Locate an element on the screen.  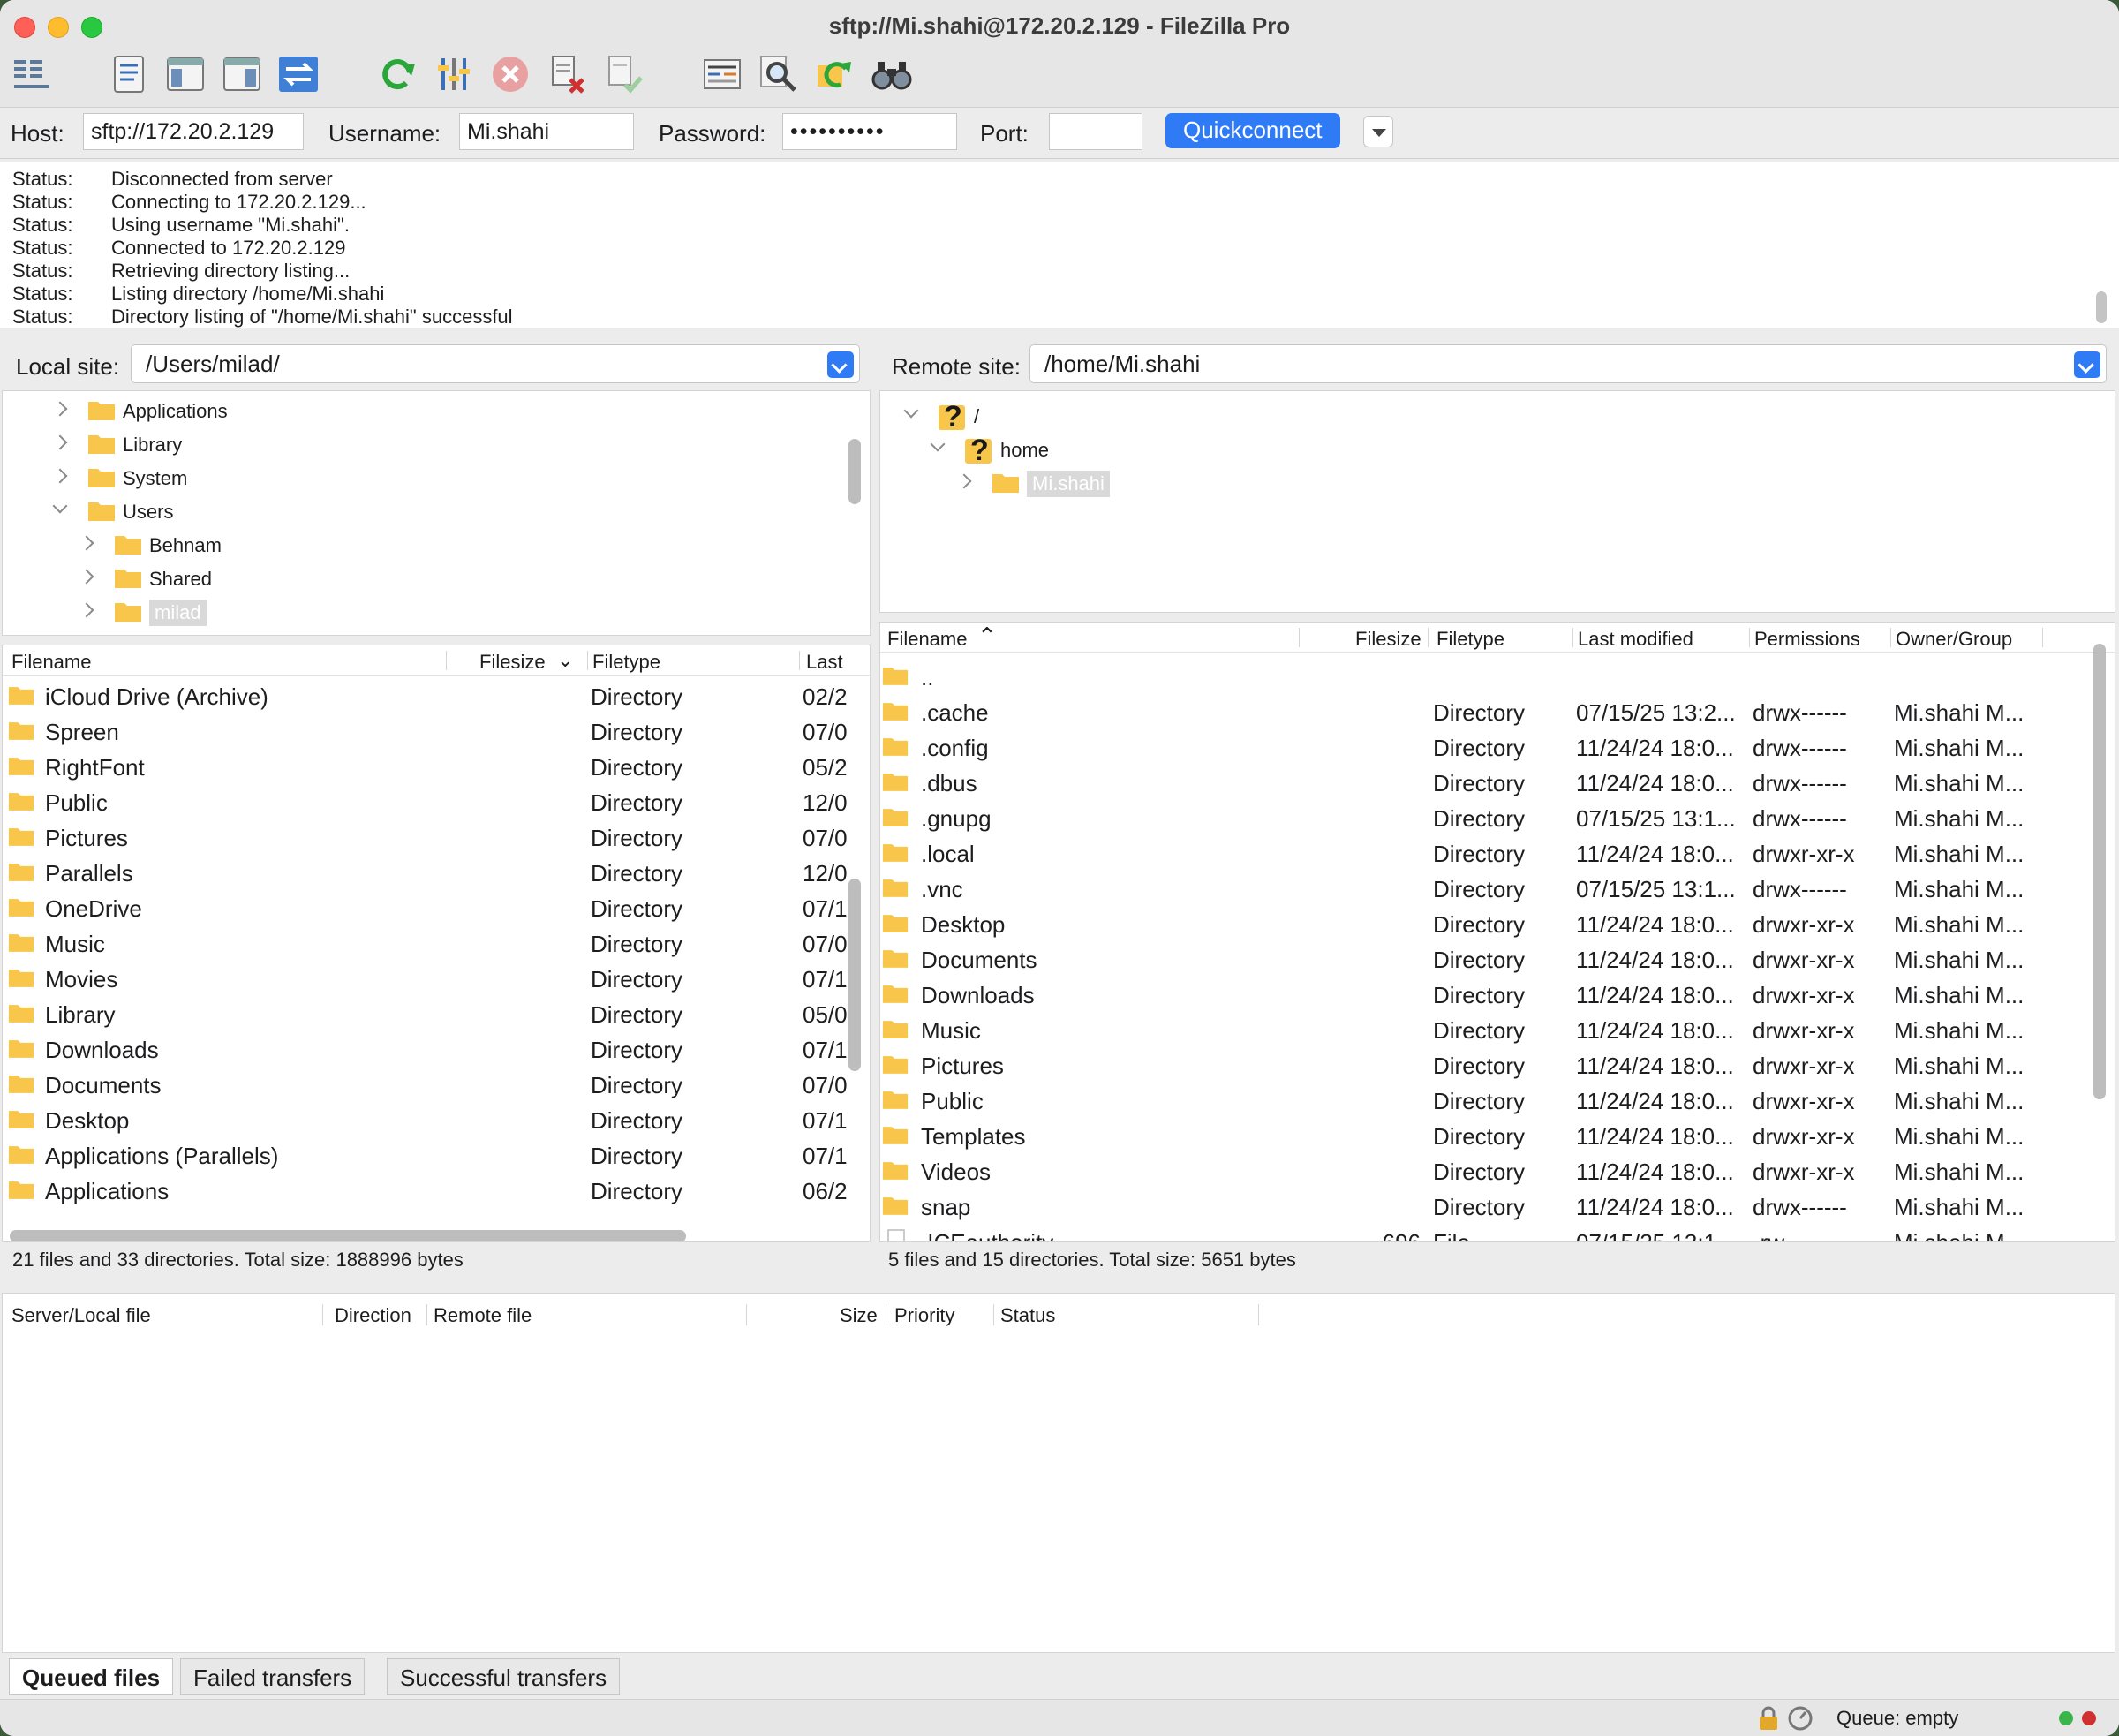
tab-failed-transfers: Failed transfers is located at coordinates (273, 1676).